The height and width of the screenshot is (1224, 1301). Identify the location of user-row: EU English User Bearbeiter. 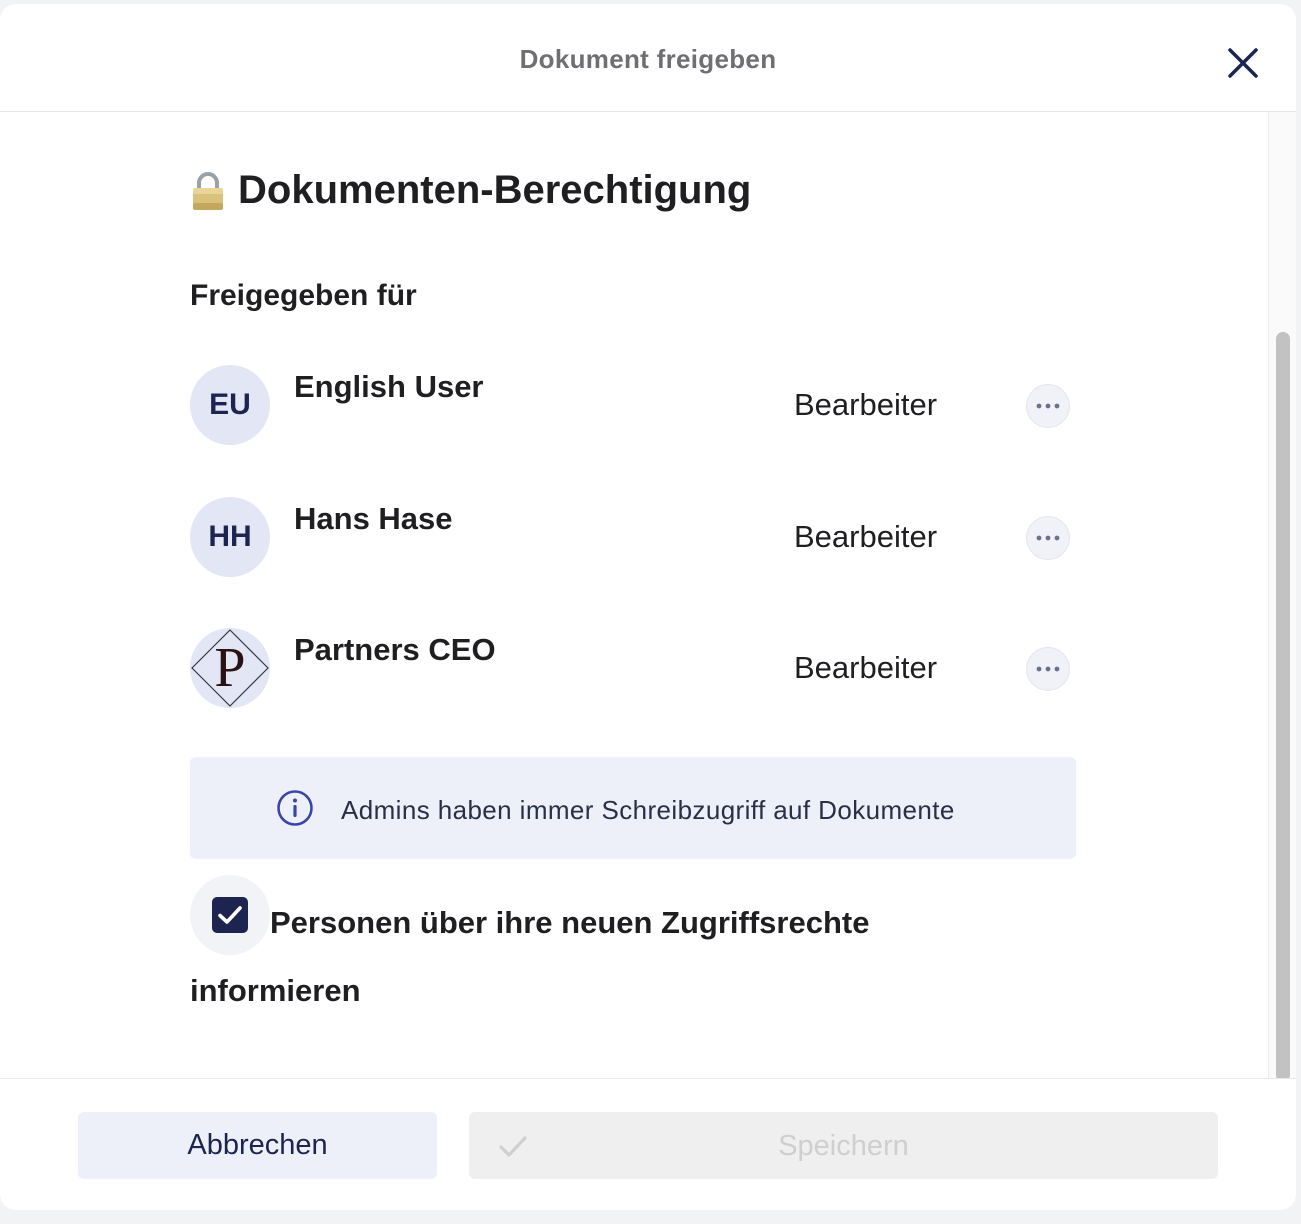
(632, 406).